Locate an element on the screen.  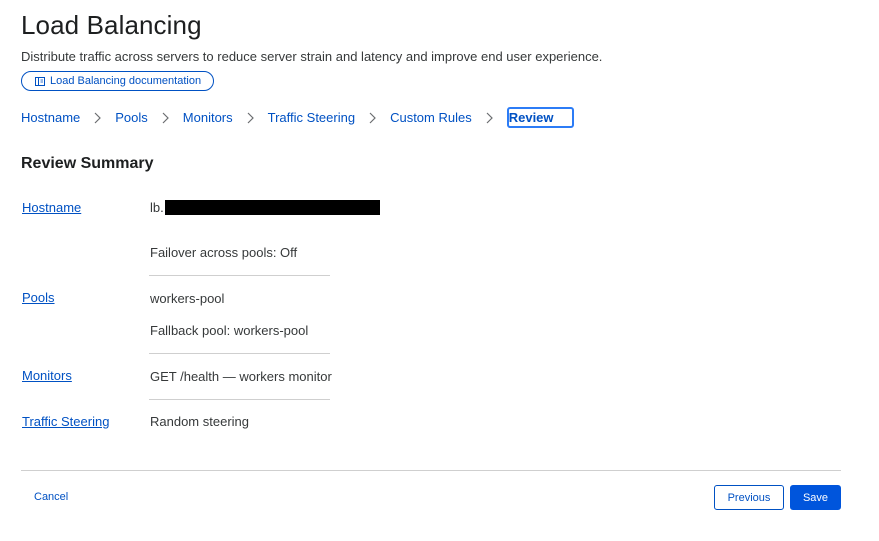
step-hostname: Hostname is located at coordinates (50, 117).